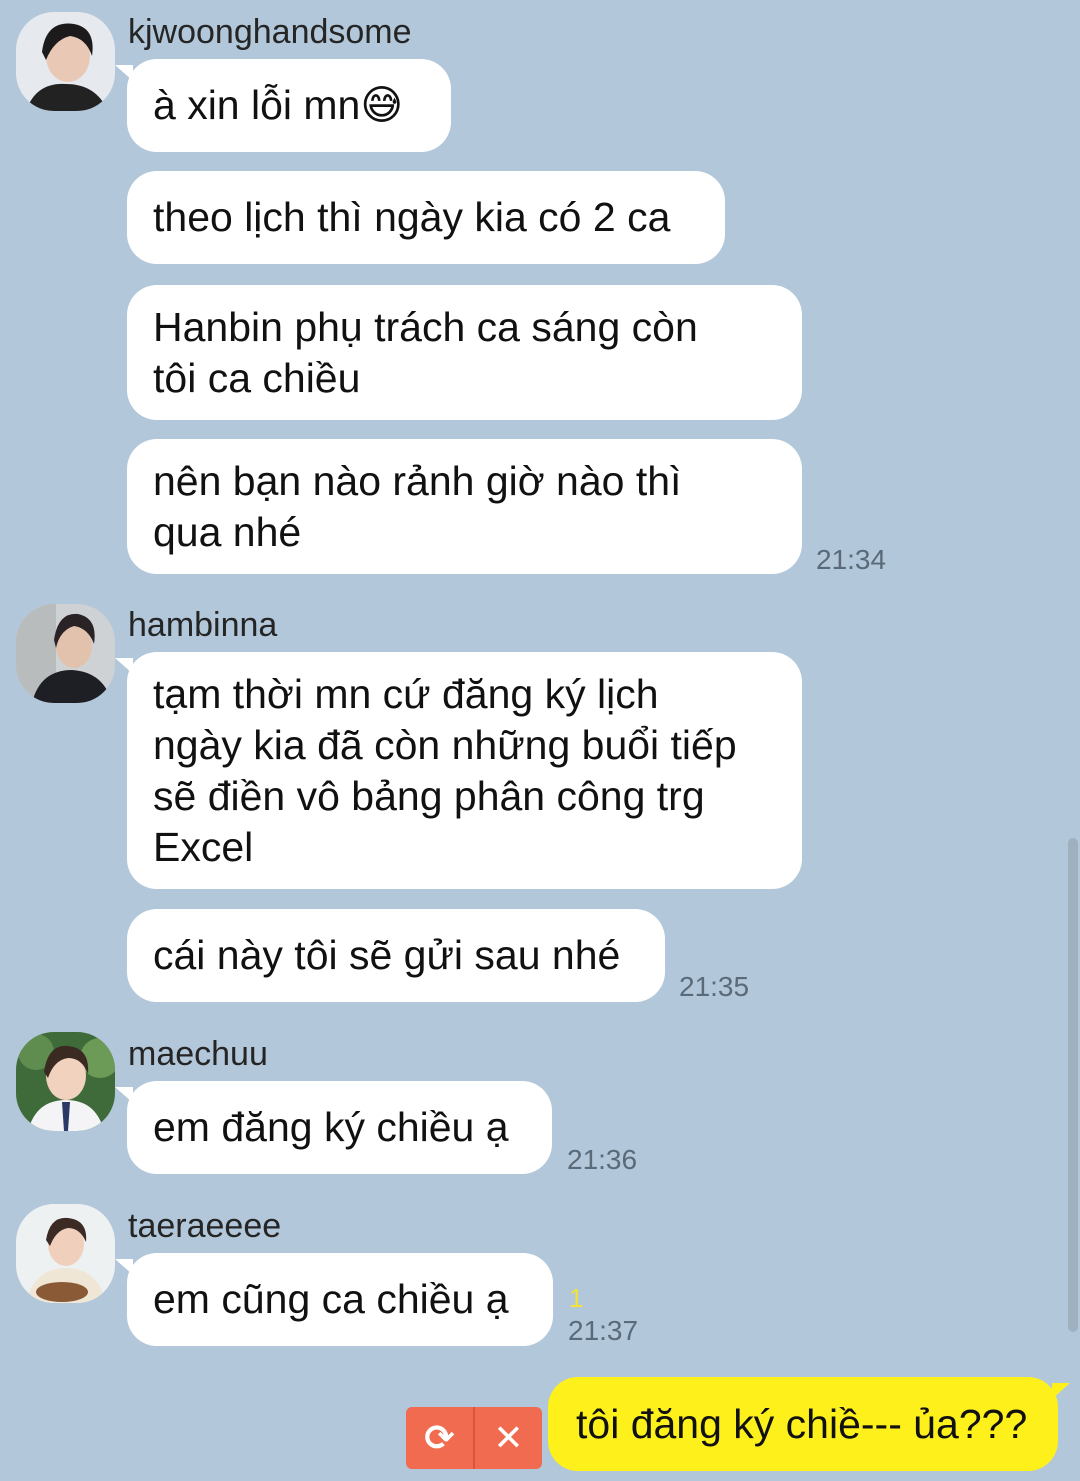 The height and width of the screenshot is (1481, 1080). I want to click on message-text: nên bạn nào rảnh giờ nào thì qua nhé, so click(417, 506).